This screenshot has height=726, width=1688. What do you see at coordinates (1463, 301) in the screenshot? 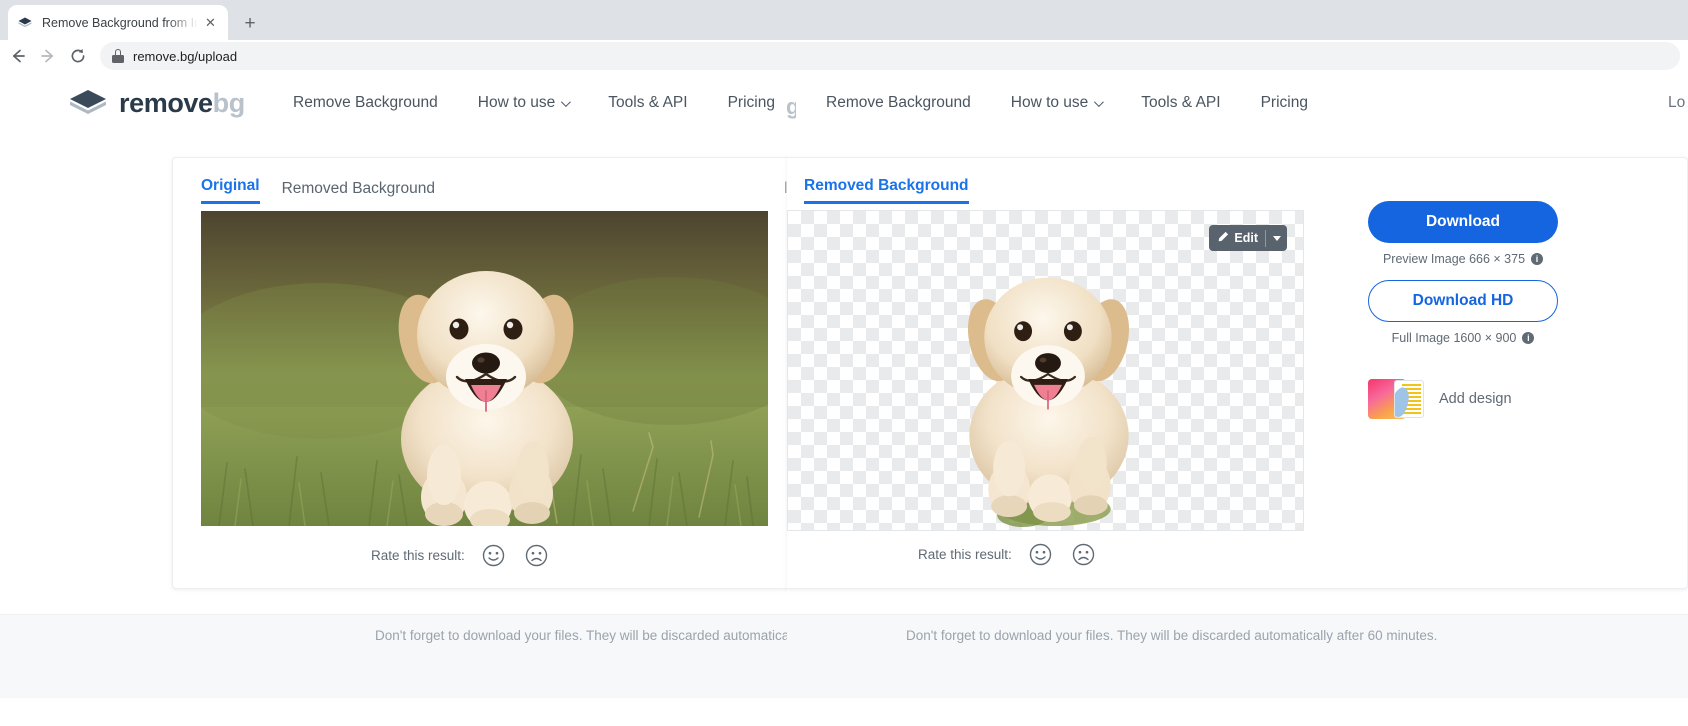
I see `download-hd-button: Download HD` at bounding box center [1463, 301].